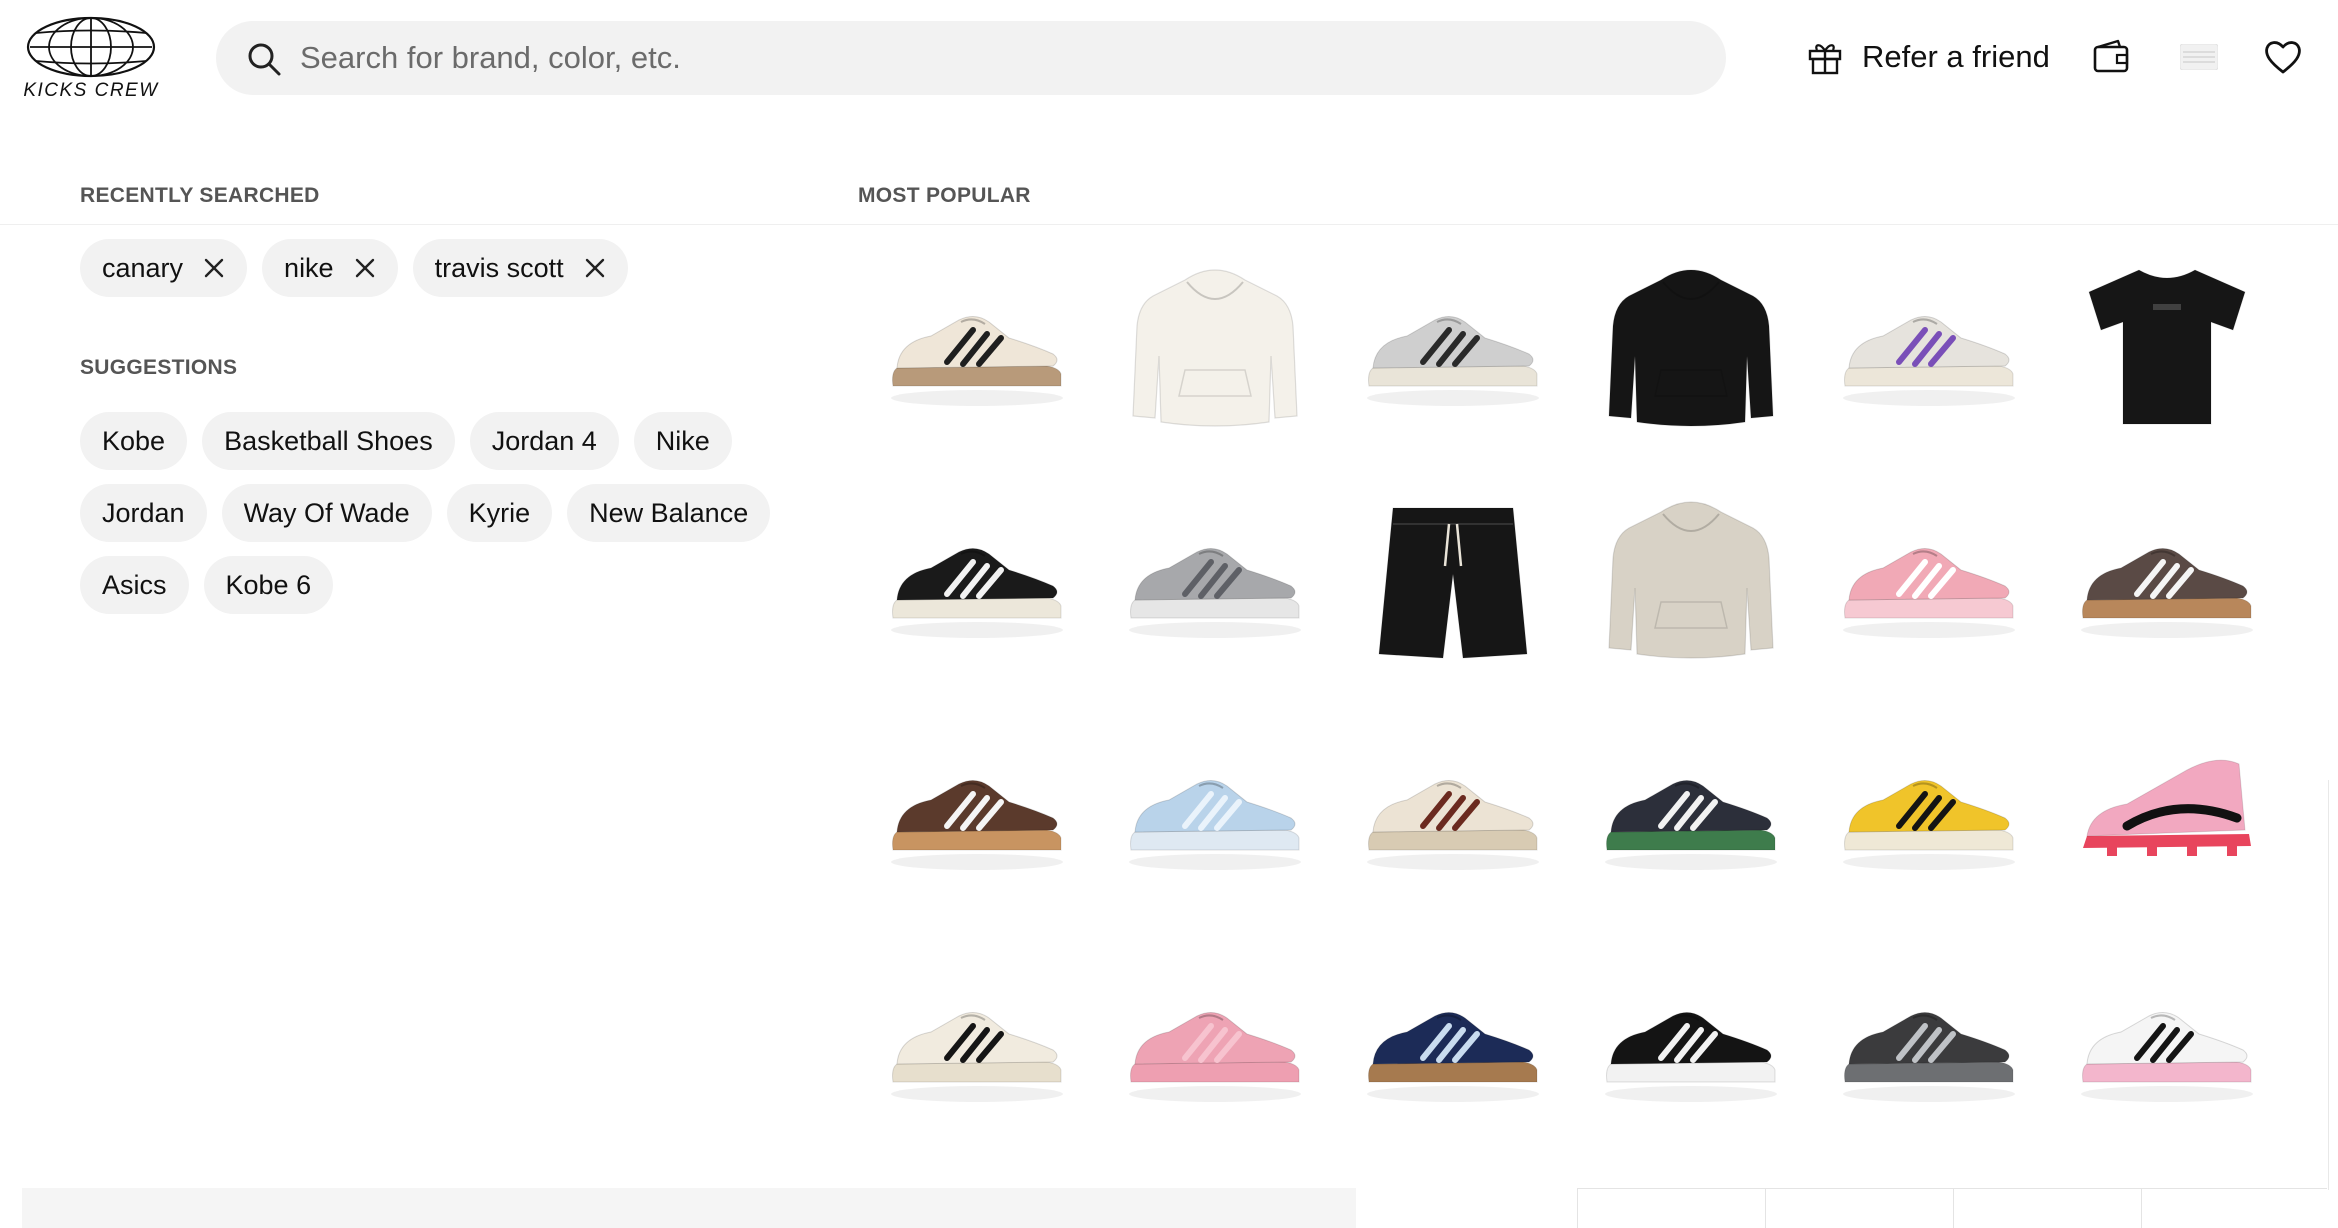  What do you see at coordinates (143, 513) in the screenshot?
I see `suggestion-chip: Jordan` at bounding box center [143, 513].